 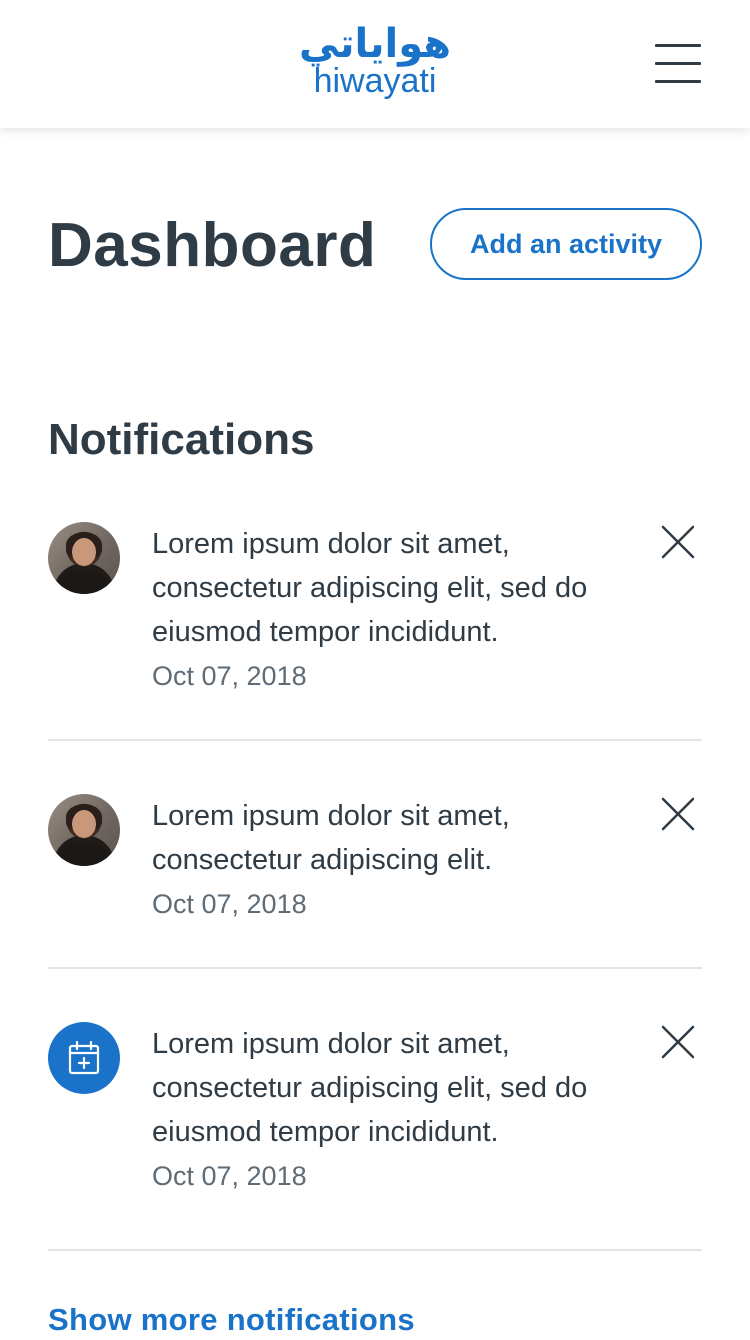 I want to click on hiwayati-logo: هواياتي hiwayati, so click(x=375, y=68).